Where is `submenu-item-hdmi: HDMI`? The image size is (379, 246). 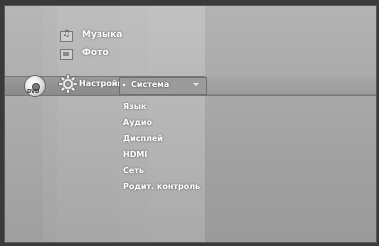 submenu-item-hdmi: HDMI is located at coordinates (135, 154).